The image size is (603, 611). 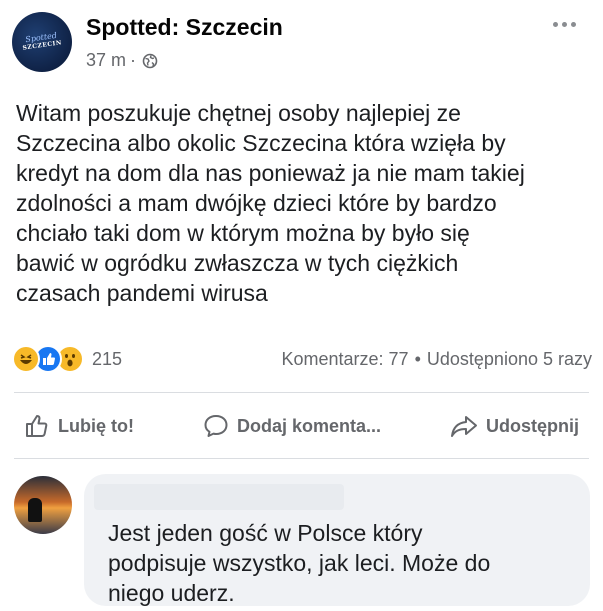 What do you see at coordinates (37, 426) in the screenshot?
I see `thumbs-up-icon` at bounding box center [37, 426].